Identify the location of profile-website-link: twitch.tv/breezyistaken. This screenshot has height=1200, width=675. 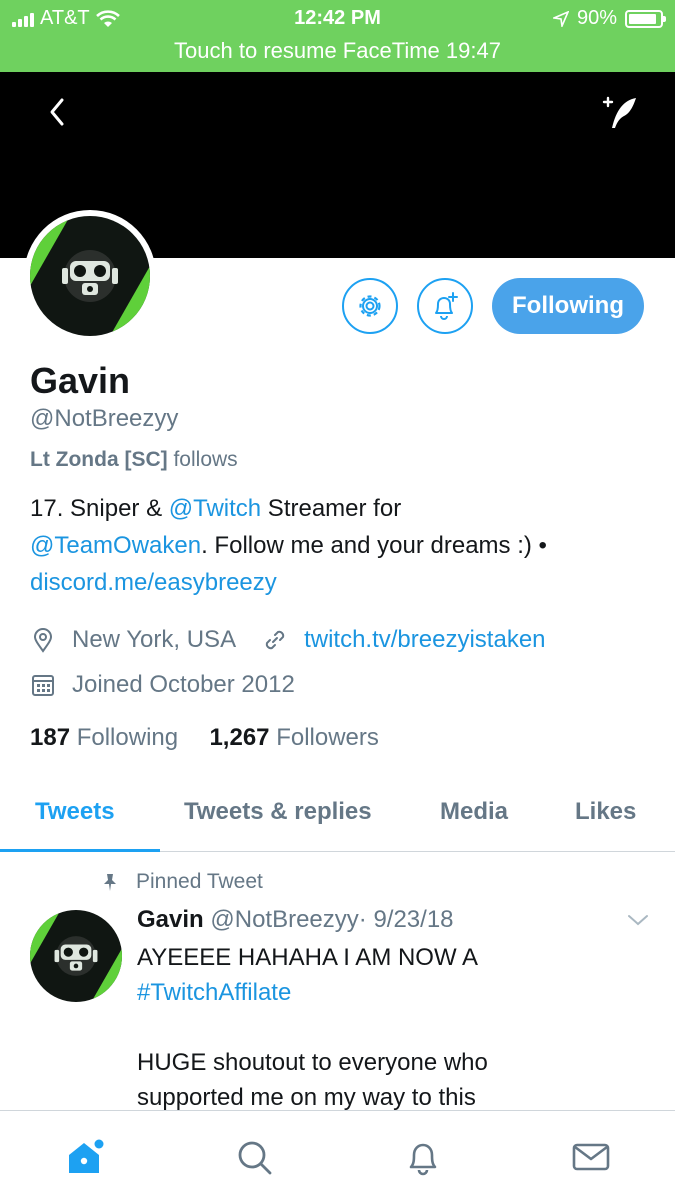
(424, 640).